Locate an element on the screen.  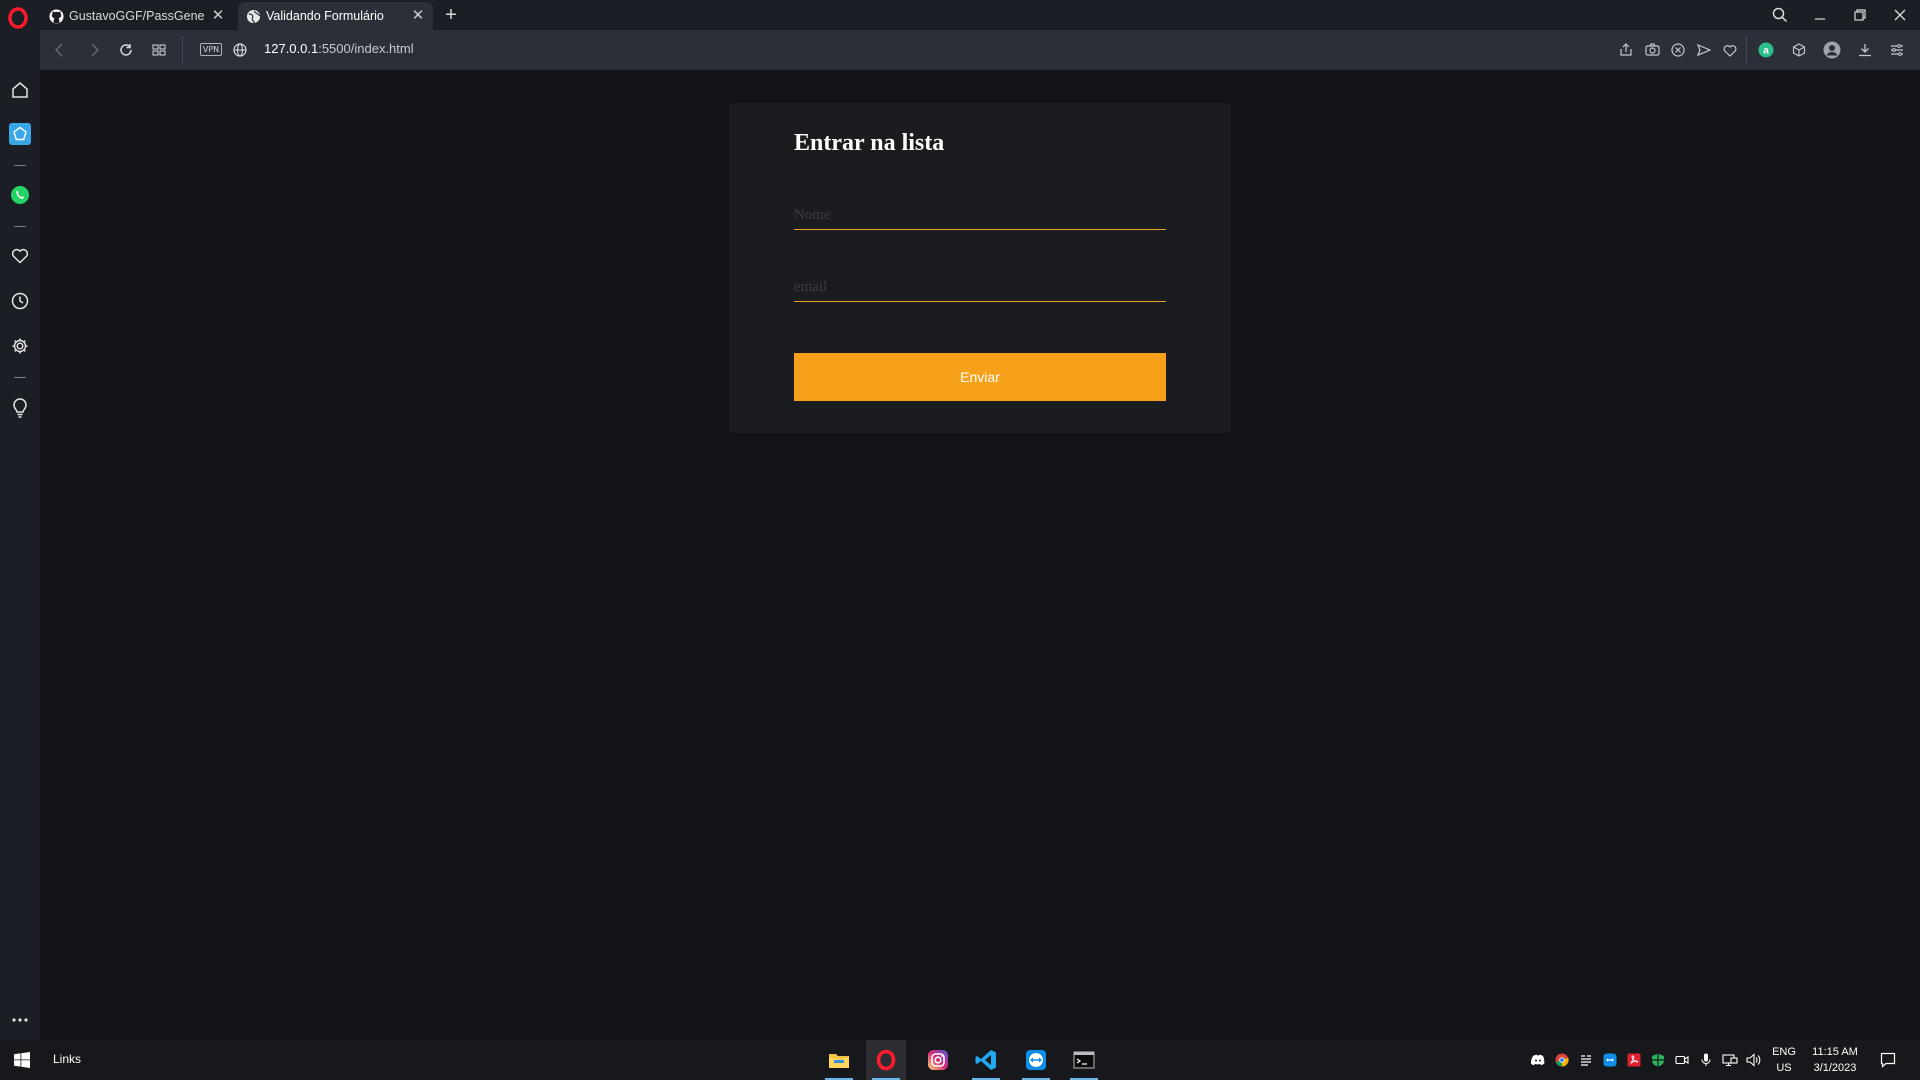
notification-center-icon is located at coordinates (1888, 1060).